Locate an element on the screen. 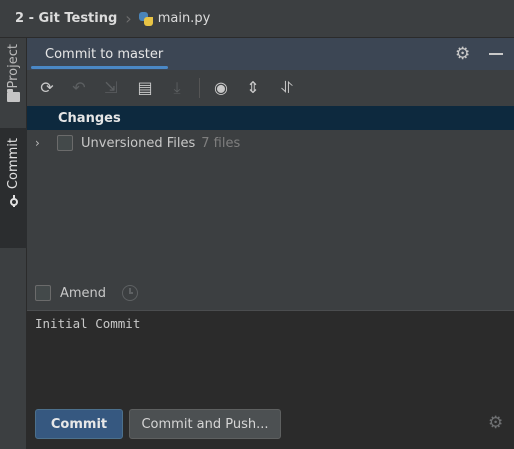 Image resolution: width=514 pixels, height=449 pixels. amend-checkbox is located at coordinates (43, 293).